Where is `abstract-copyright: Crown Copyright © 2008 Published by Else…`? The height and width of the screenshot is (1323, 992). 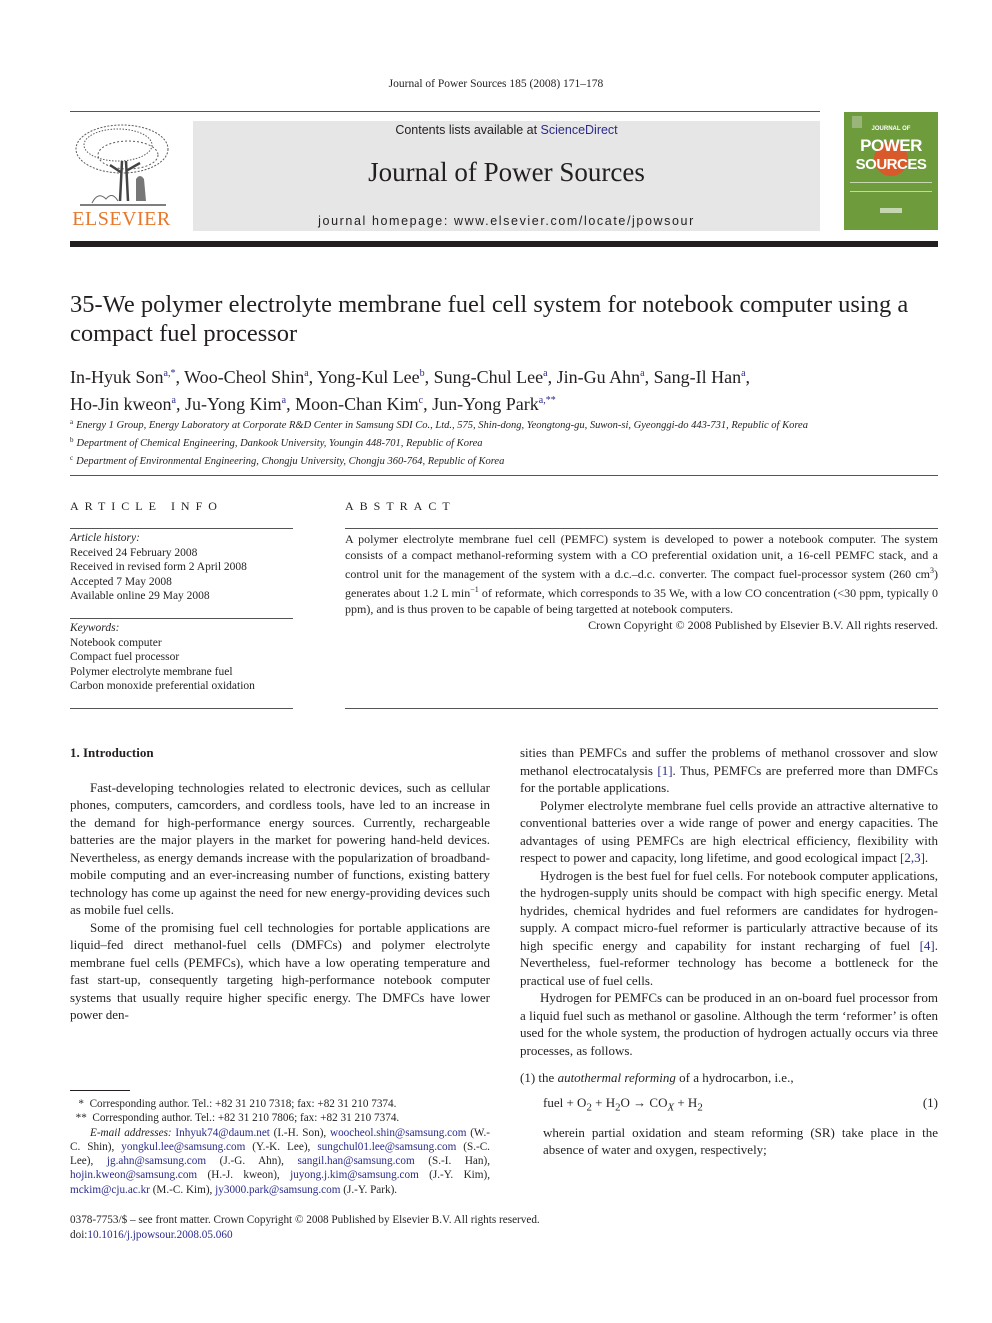 abstract-copyright: Crown Copyright © 2008 Published by Else… is located at coordinates (763, 625).